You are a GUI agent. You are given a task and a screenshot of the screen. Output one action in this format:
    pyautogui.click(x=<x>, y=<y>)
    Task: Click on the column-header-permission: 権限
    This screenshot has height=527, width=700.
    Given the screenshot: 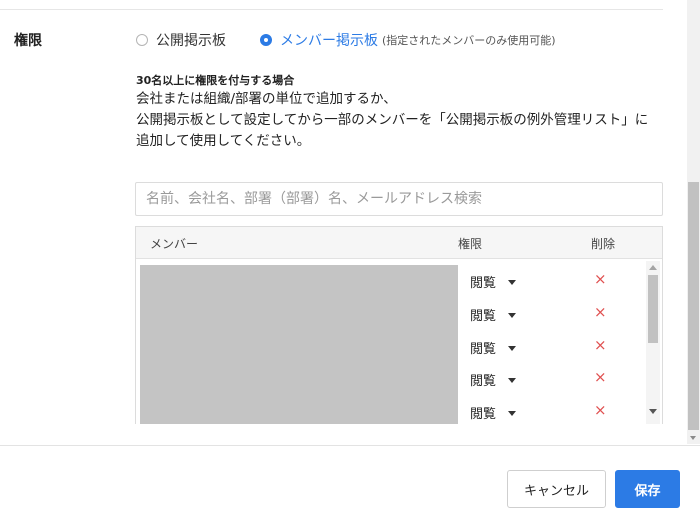 What is the action you would take?
    pyautogui.click(x=470, y=244)
    